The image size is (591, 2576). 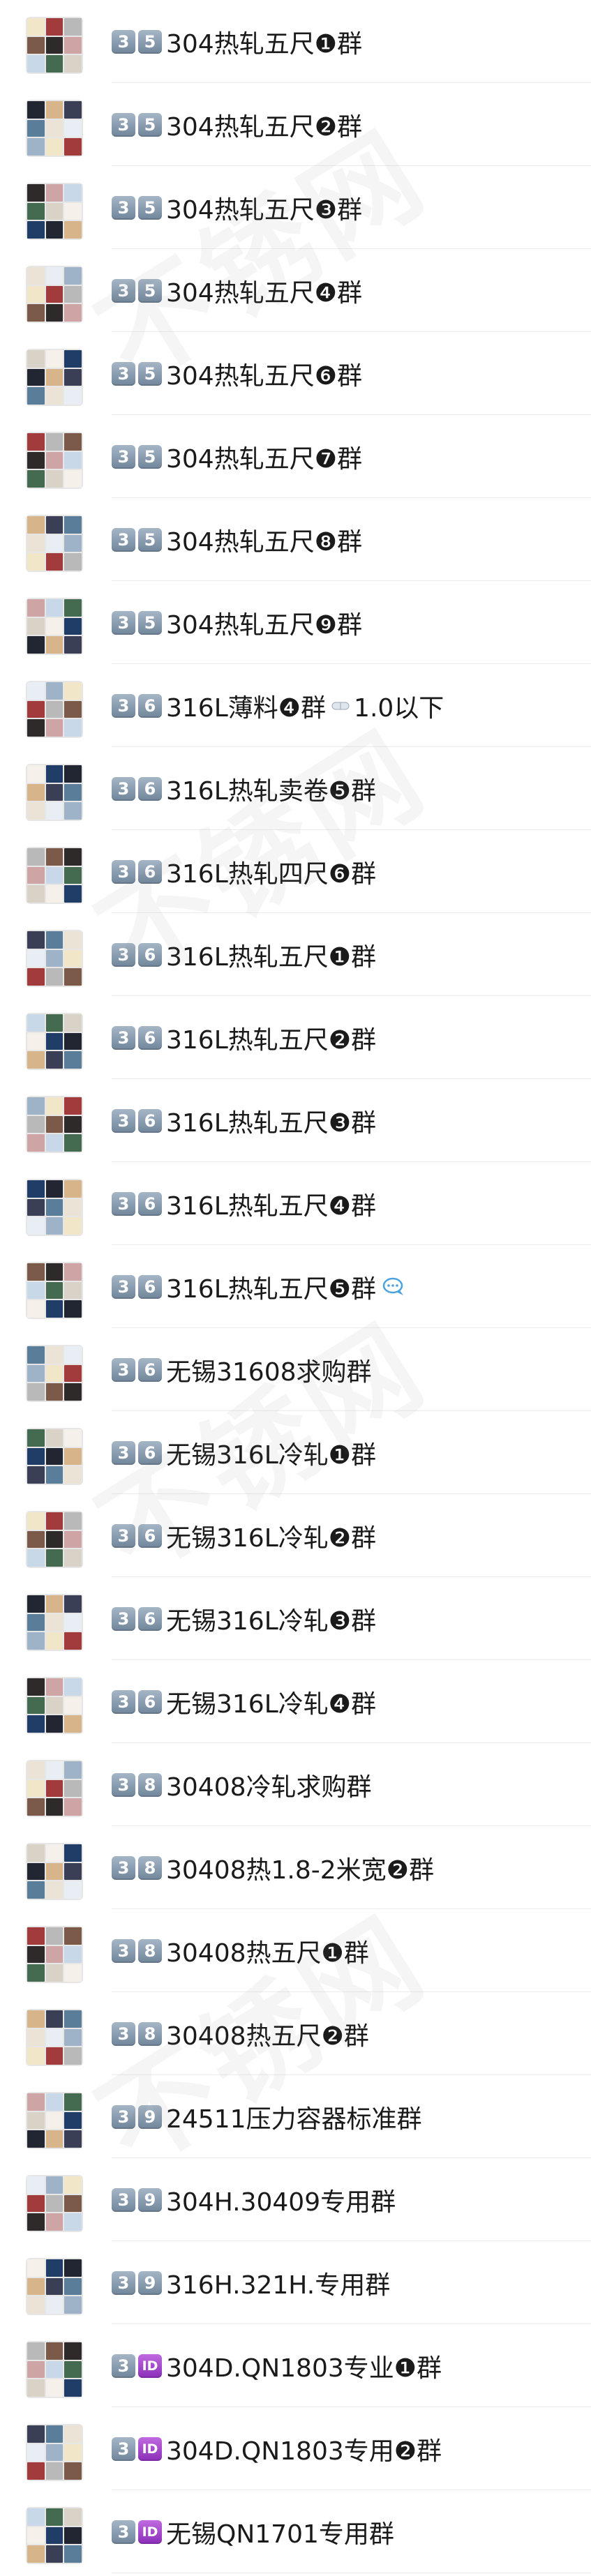 What do you see at coordinates (271, 957) in the screenshot?
I see `group-title: 316L热轧五尺❶群` at bounding box center [271, 957].